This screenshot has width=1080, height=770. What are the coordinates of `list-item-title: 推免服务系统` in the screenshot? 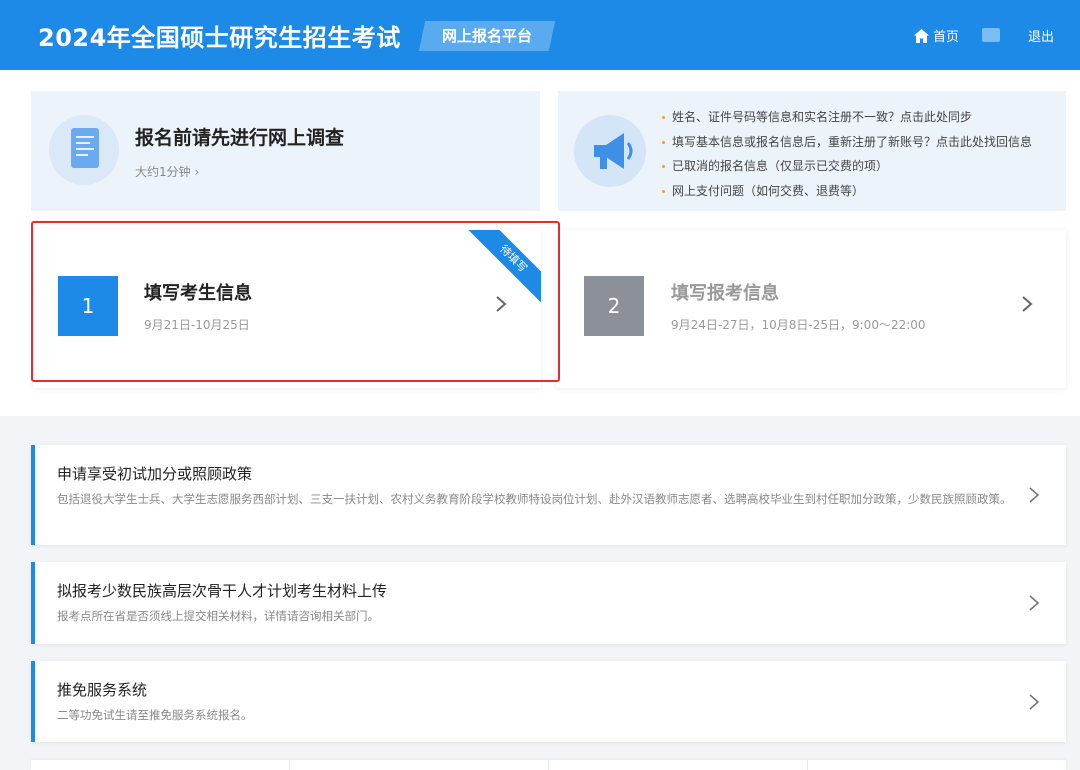 It's located at (102, 690).